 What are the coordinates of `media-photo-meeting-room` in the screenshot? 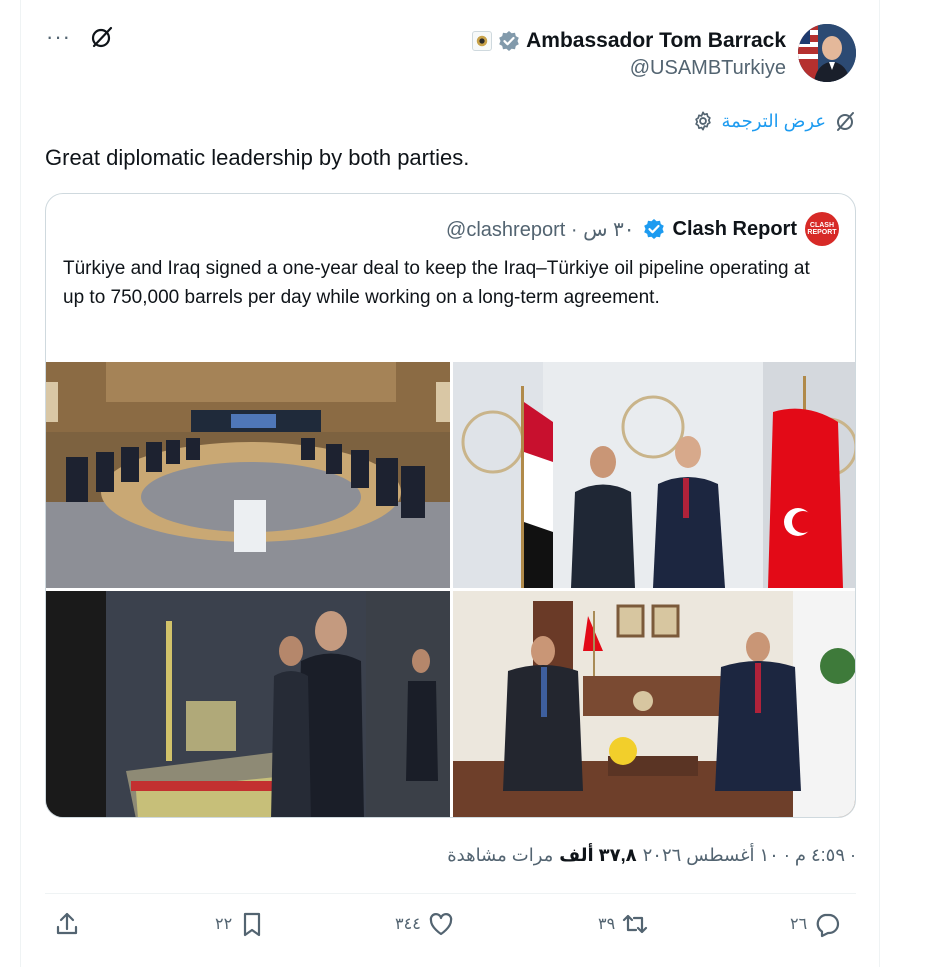 It's located at (248, 475).